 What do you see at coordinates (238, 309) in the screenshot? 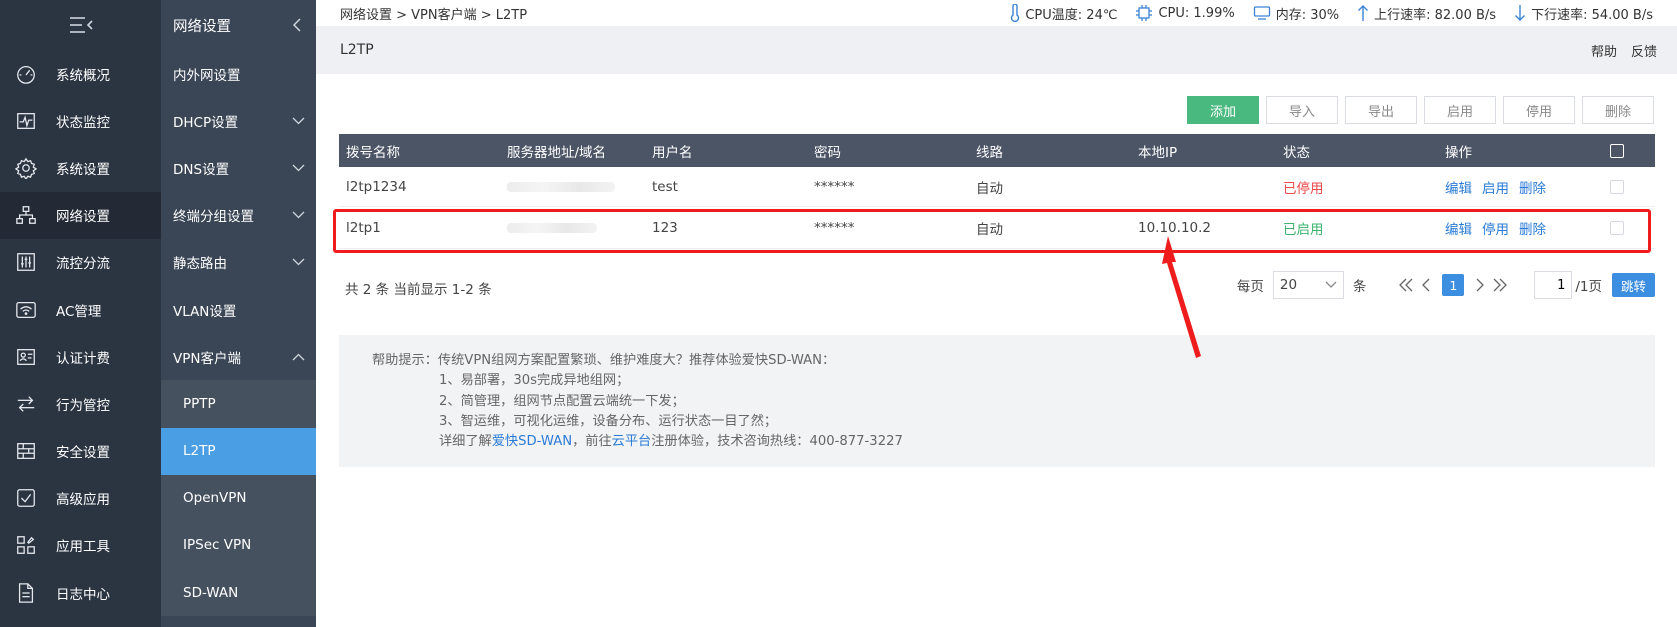
I see `subnav-item: VLAN设置` at bounding box center [238, 309].